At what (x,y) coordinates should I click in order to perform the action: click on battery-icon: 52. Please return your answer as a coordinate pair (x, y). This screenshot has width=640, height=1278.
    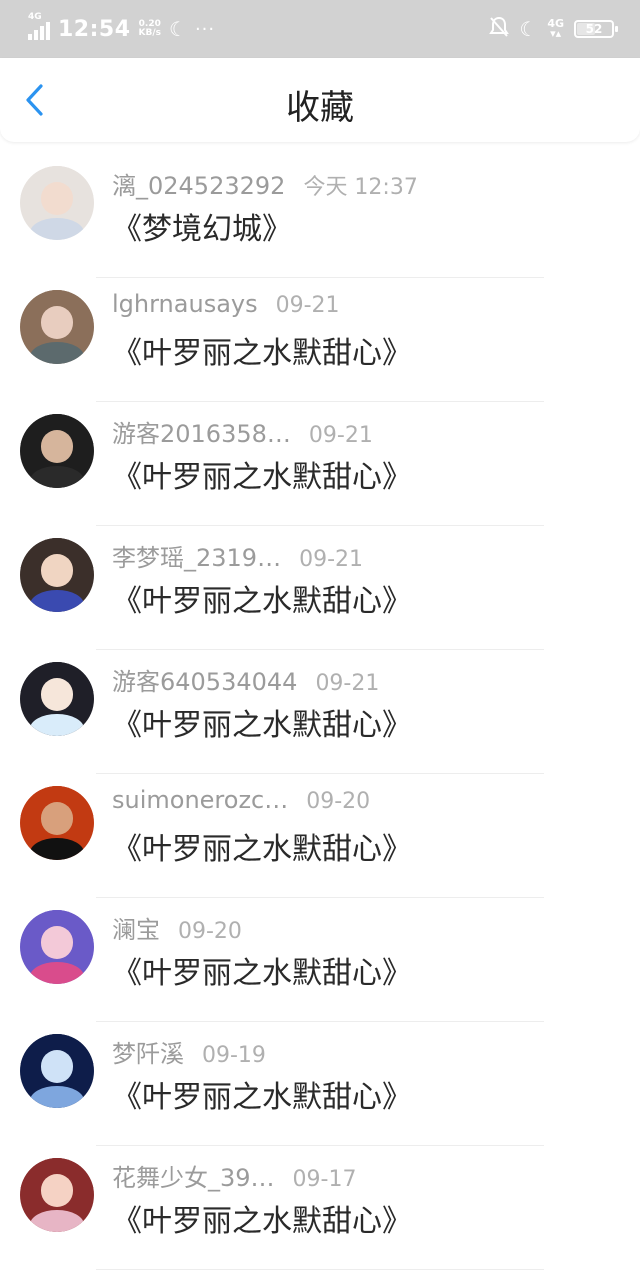
    Looking at the image, I should click on (596, 29).